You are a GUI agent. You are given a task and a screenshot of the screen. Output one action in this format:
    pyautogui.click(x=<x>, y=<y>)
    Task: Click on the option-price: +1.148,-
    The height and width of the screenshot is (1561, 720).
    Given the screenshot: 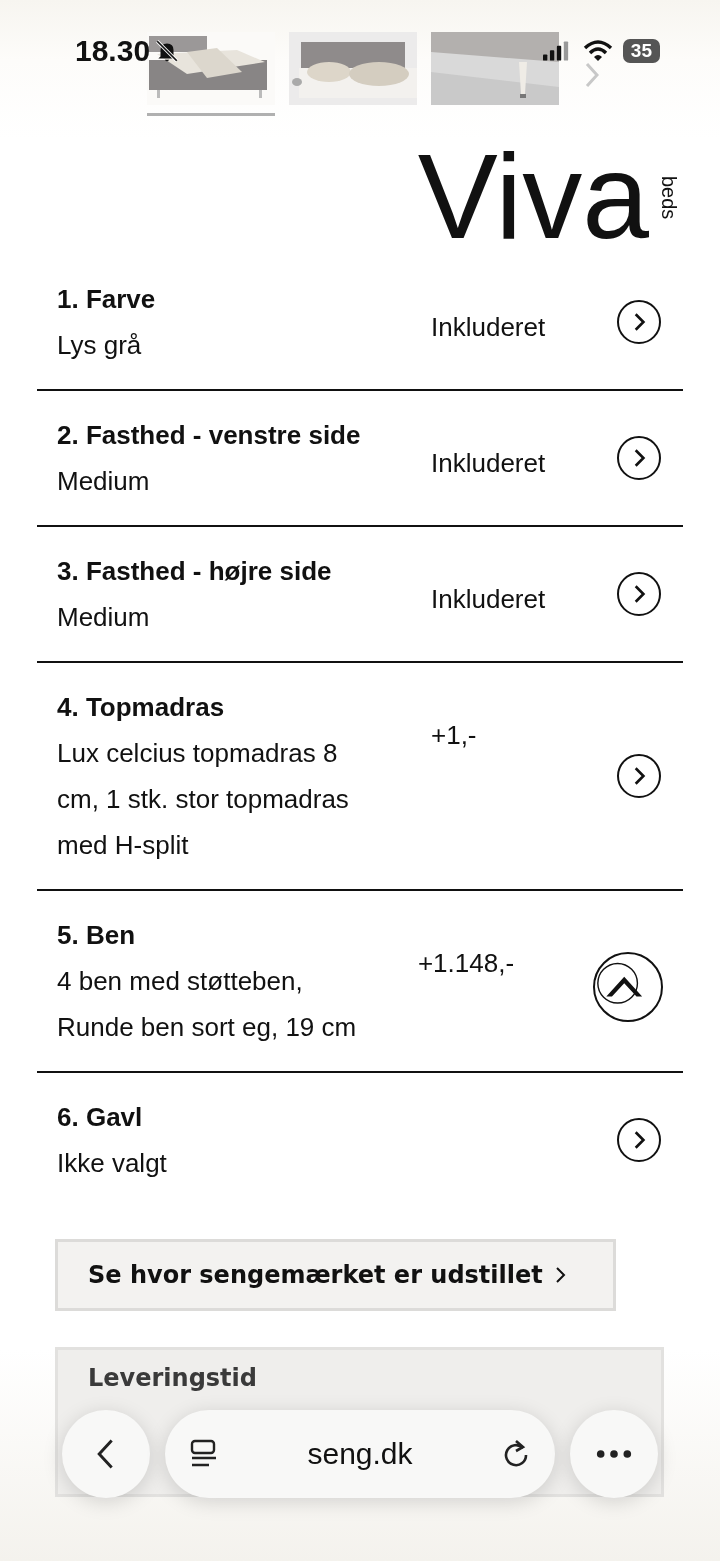 What is the action you would take?
    pyautogui.click(x=466, y=963)
    